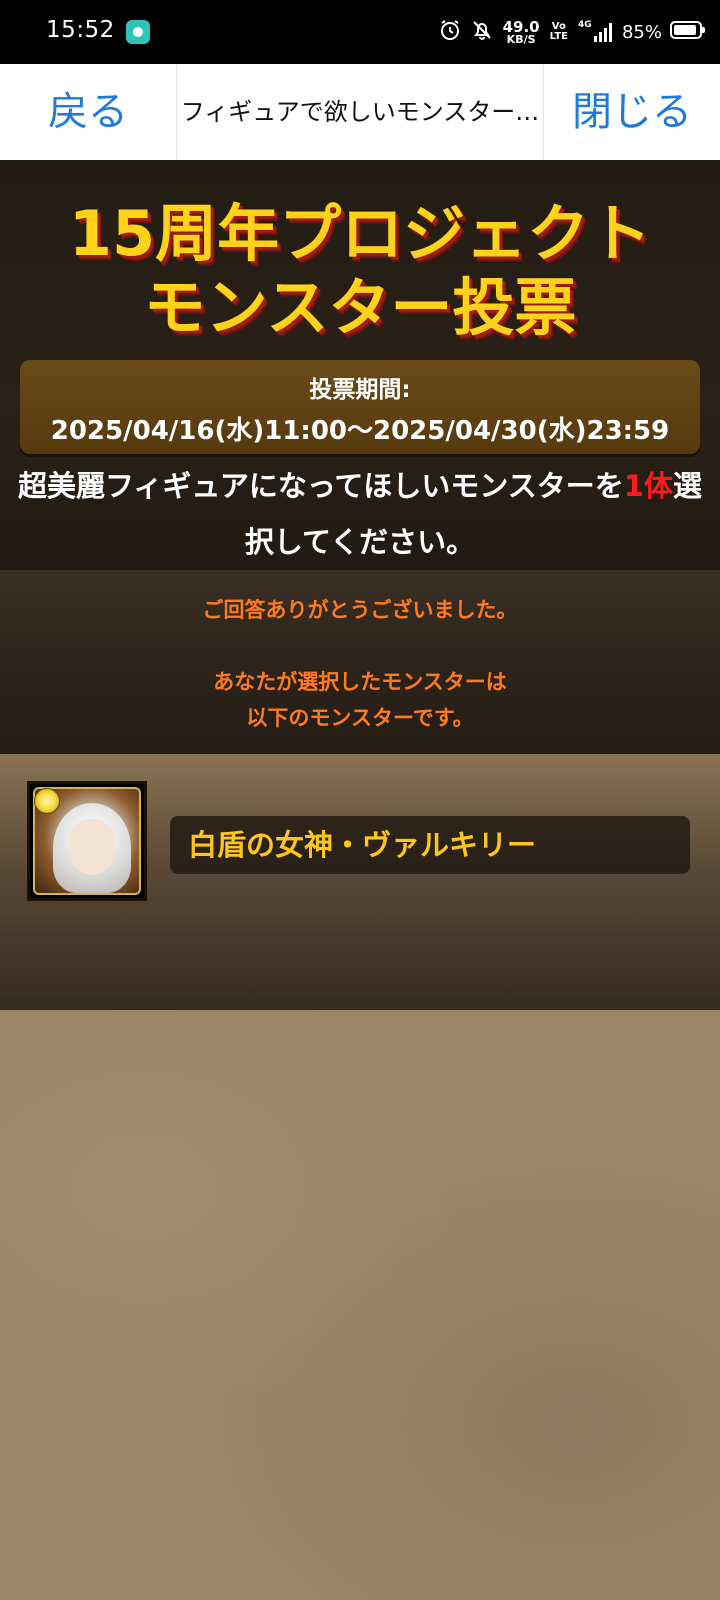  What do you see at coordinates (360, 431) in the screenshot?
I see `vote-period-value: 2025/04/16(水)11:00〜2025/04/30(水)23:59` at bounding box center [360, 431].